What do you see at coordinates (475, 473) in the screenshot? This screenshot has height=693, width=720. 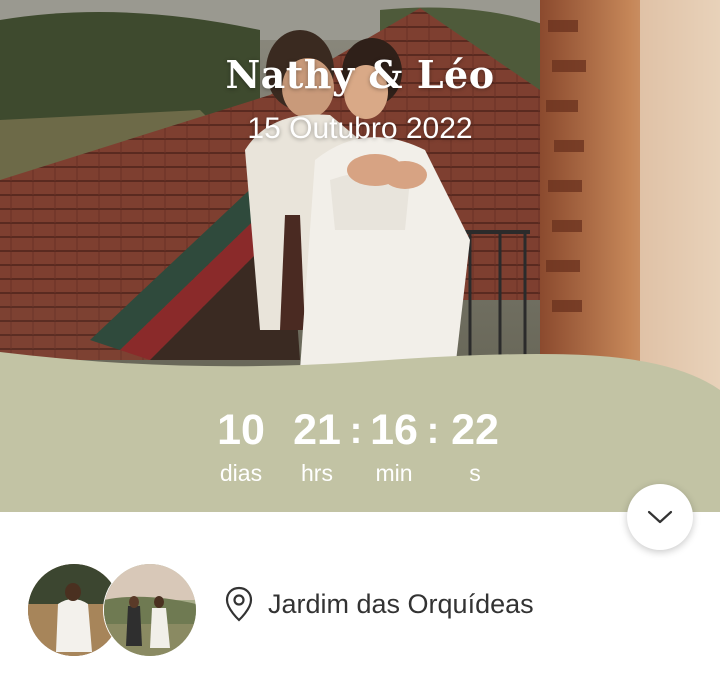 I see `seconds-label: s` at bounding box center [475, 473].